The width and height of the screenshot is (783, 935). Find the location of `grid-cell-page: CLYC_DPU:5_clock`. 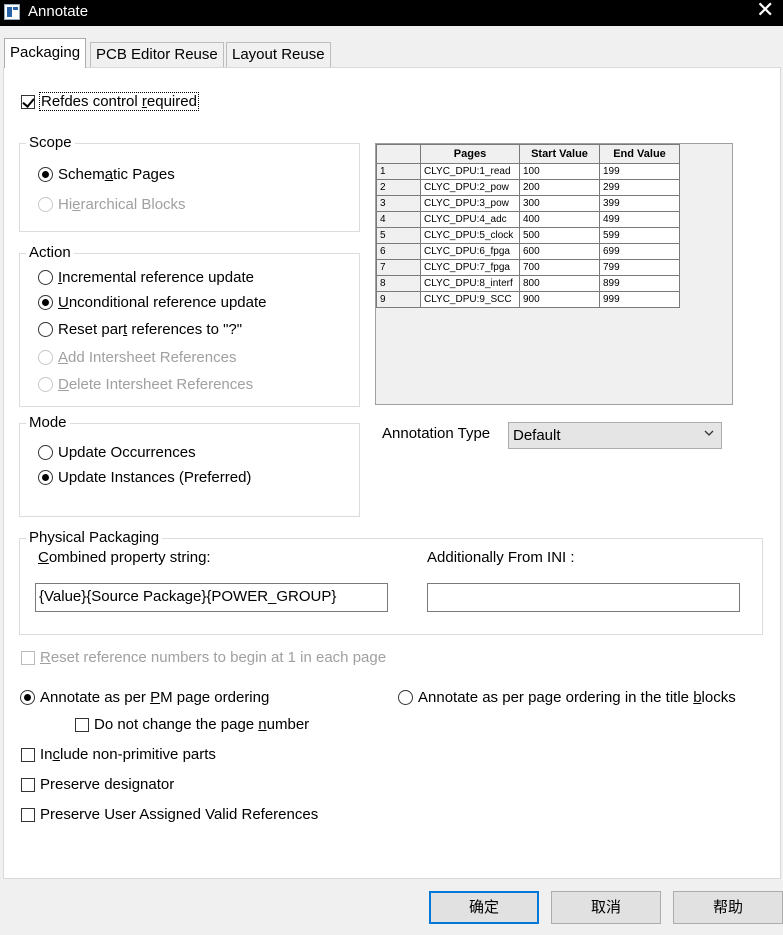

grid-cell-page: CLYC_DPU:5_clock is located at coordinates (470, 235).